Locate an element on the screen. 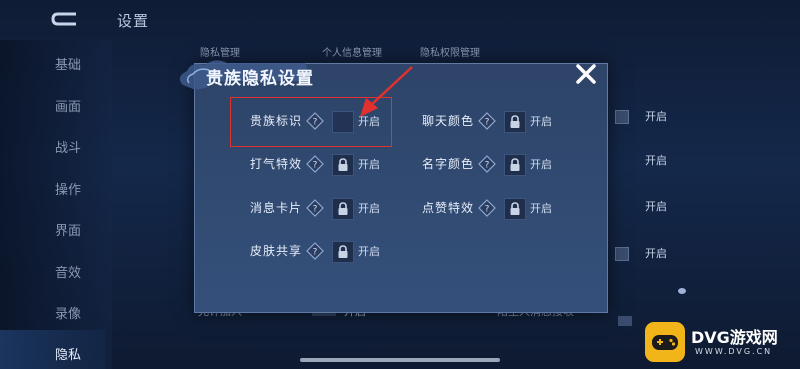  settings-header: 设置 is located at coordinates (400, 20).